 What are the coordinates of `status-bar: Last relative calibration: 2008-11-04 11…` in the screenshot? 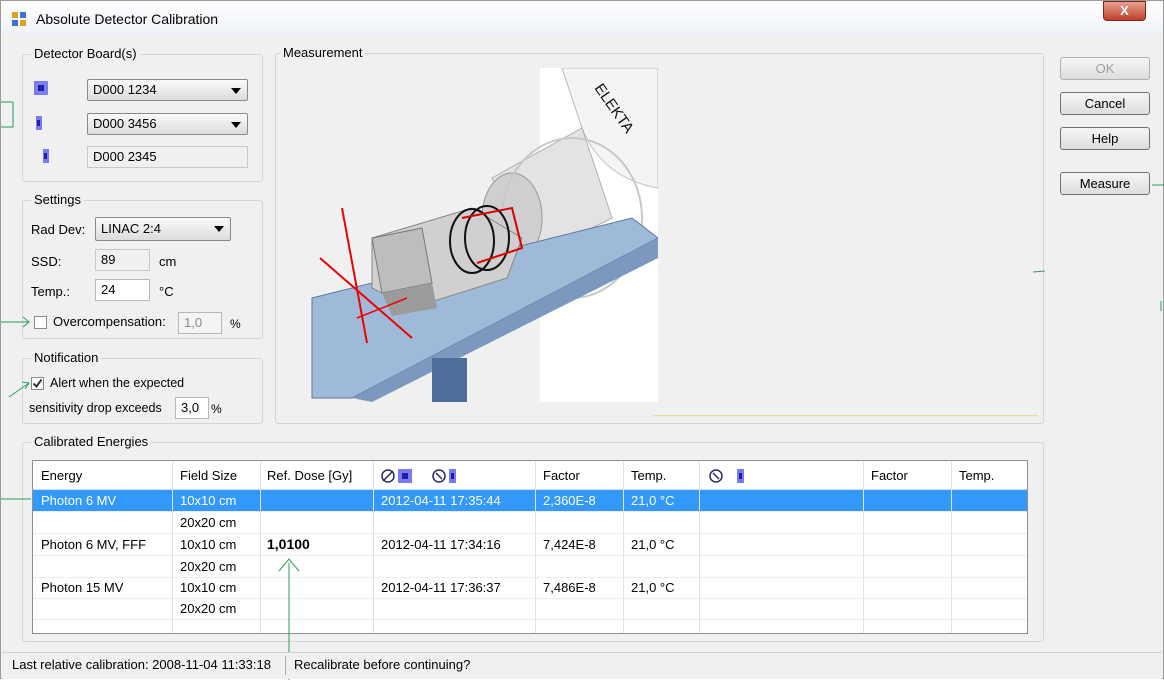 It's located at (582, 665).